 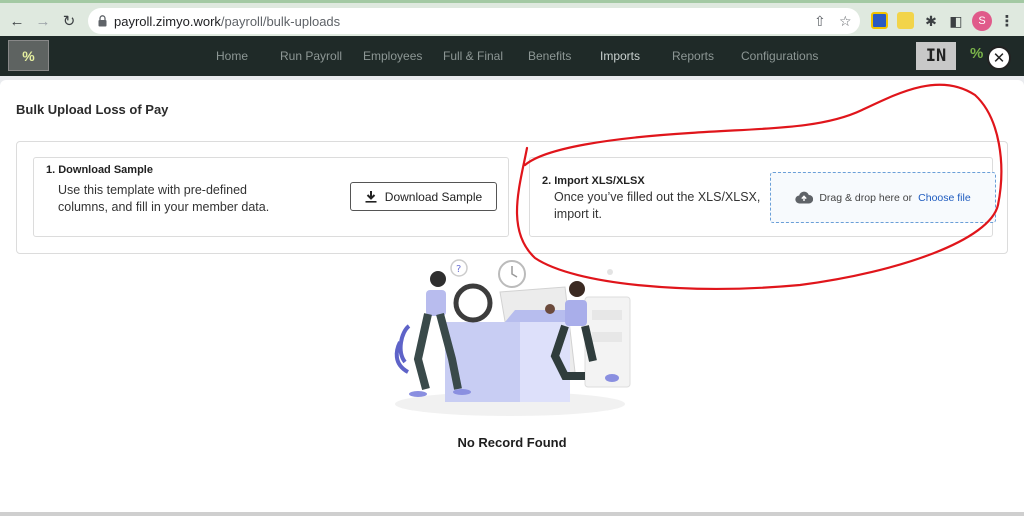 What do you see at coordinates (977, 53) in the screenshot?
I see `zimyo-mini-logo: %` at bounding box center [977, 53].